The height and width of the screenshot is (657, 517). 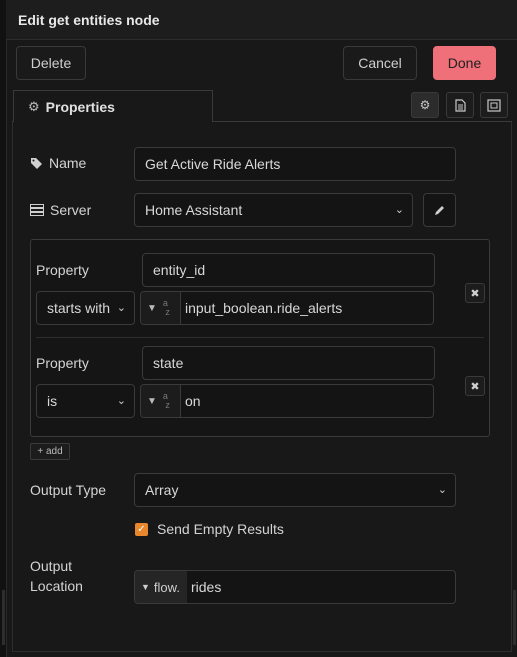 What do you see at coordinates (89, 20) in the screenshot?
I see `tray-title: Edit get entities node` at bounding box center [89, 20].